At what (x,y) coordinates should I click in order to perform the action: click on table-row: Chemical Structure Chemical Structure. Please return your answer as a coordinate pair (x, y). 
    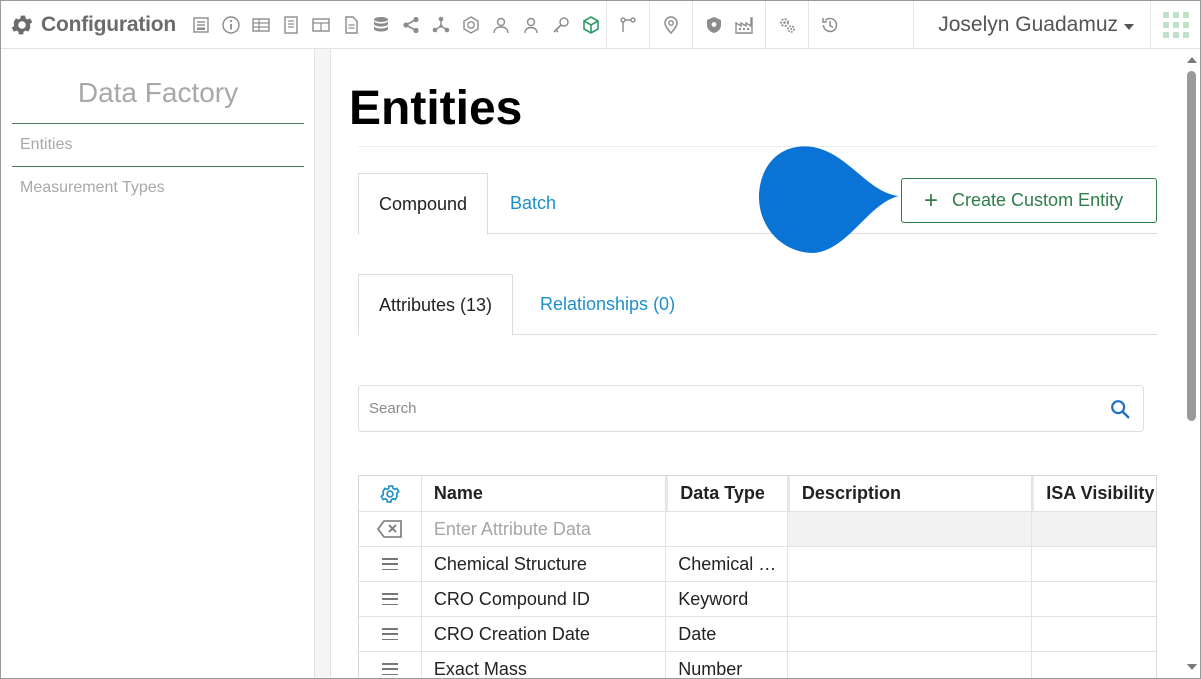
    Looking at the image, I should click on (757, 564).